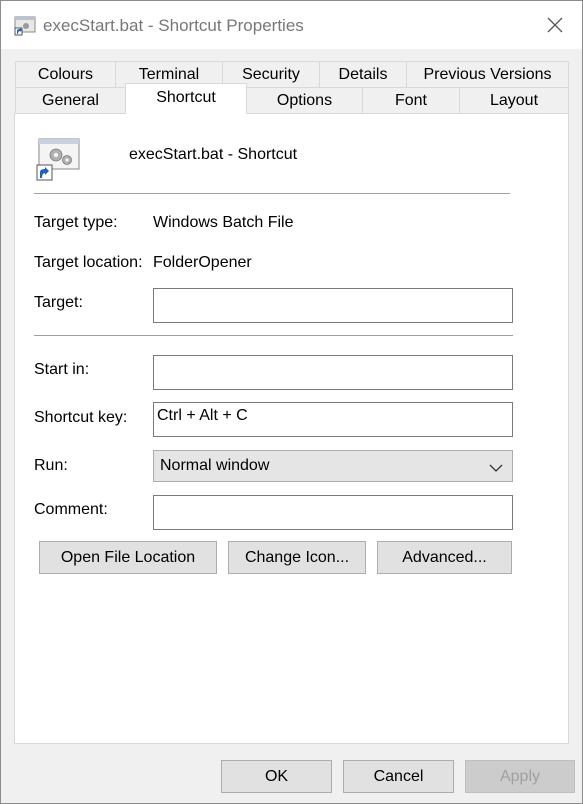  What do you see at coordinates (520, 776) in the screenshot?
I see `apply-button: Apply` at bounding box center [520, 776].